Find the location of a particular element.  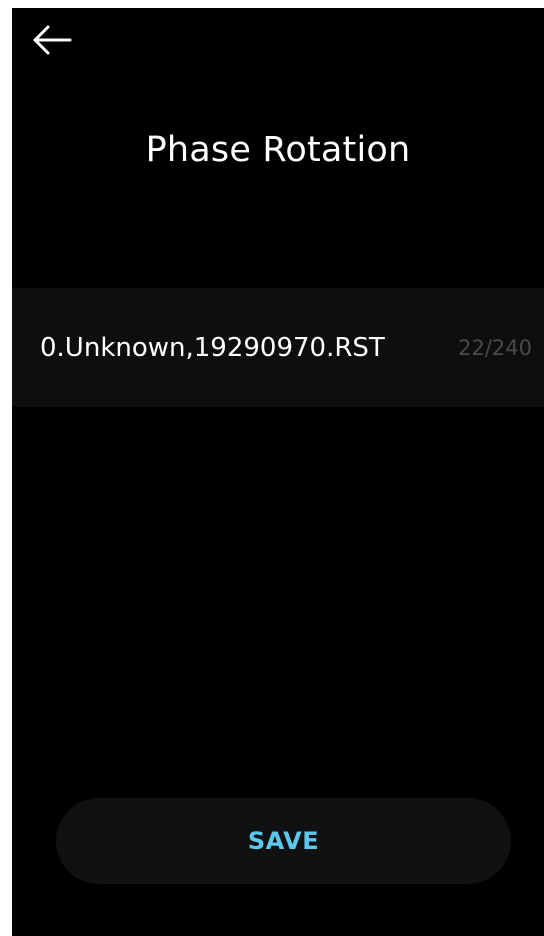

character-counter: 22/240 is located at coordinates (495, 347).